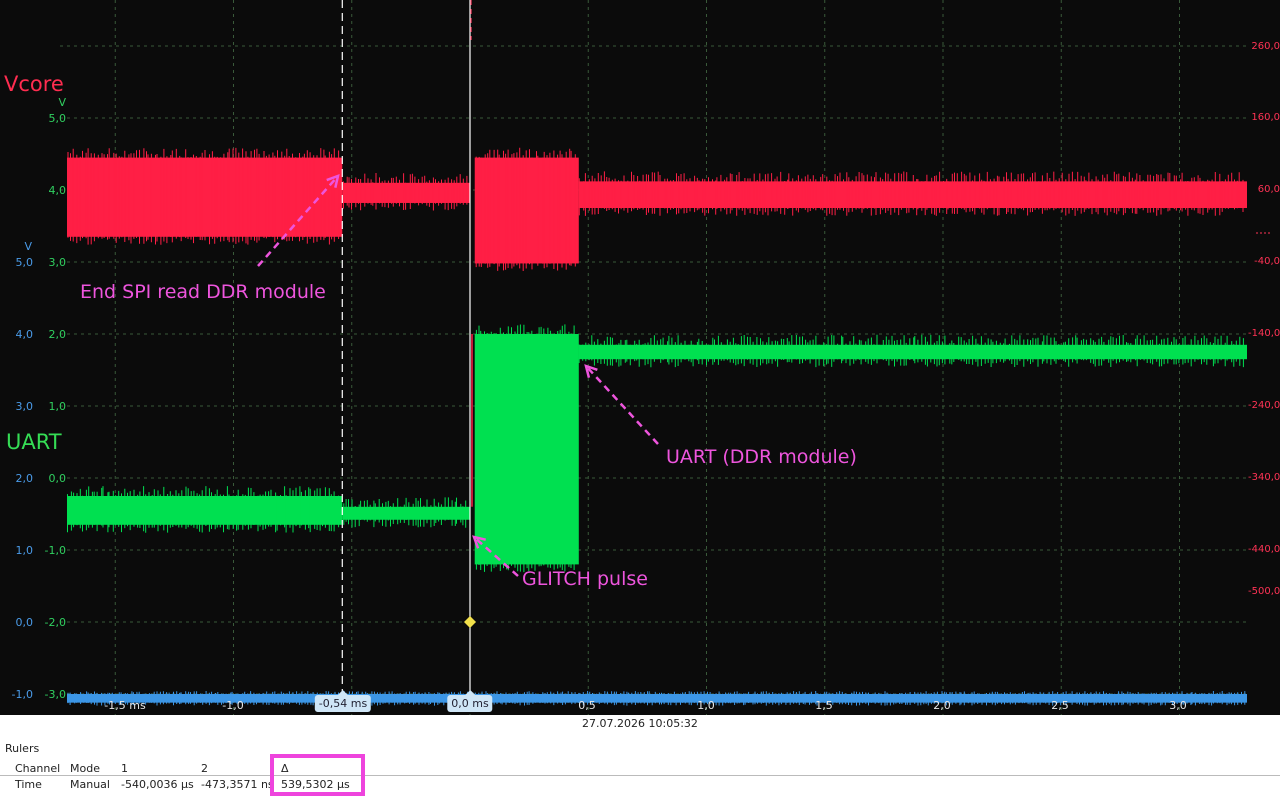  What do you see at coordinates (1267, 261) in the screenshot?
I see `right-axis-tick: -40,0` at bounding box center [1267, 261].